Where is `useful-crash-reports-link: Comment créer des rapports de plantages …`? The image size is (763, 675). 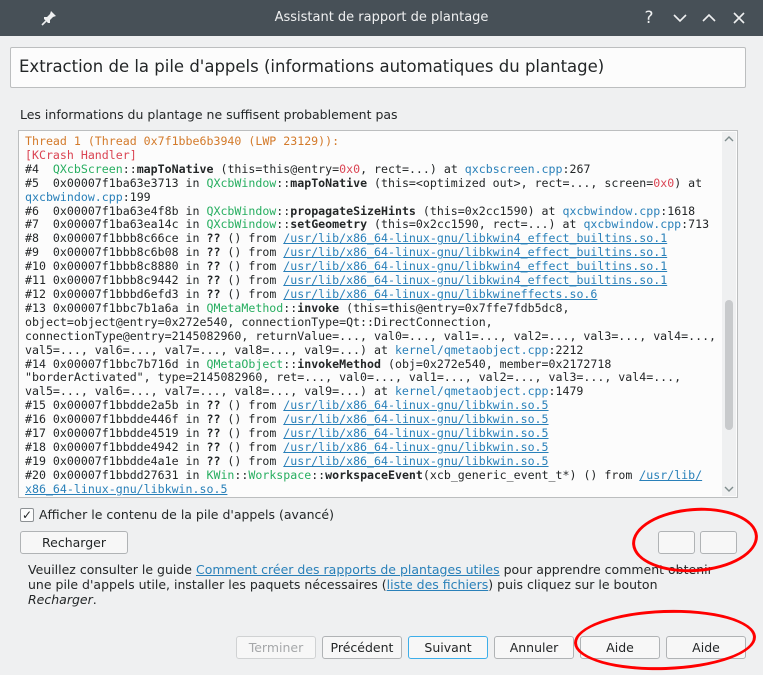 useful-crash-reports-link: Comment créer des rapports de plantages … is located at coordinates (348, 569).